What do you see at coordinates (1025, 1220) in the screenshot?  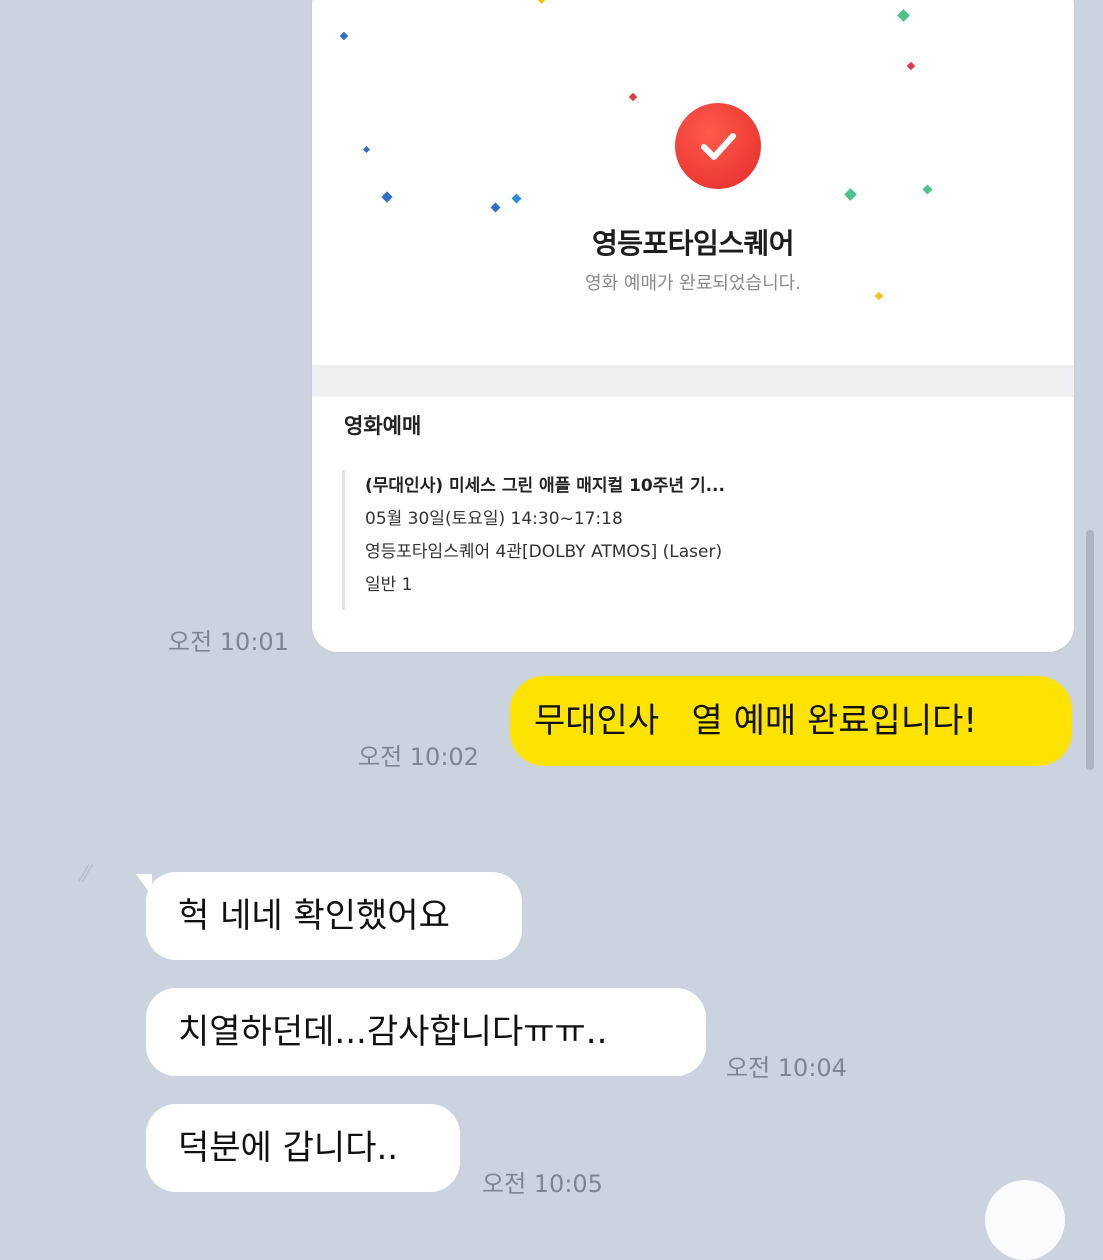 I see `scroll-down-button` at bounding box center [1025, 1220].